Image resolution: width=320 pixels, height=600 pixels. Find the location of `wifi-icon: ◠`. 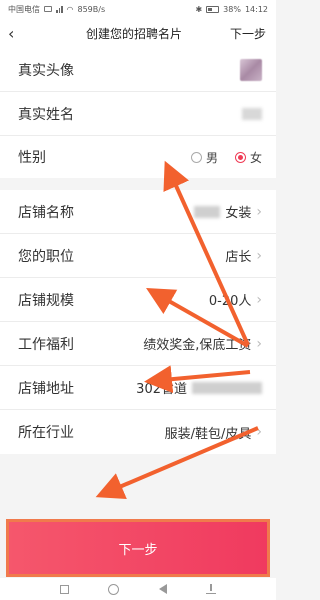

wifi-icon: ◠ is located at coordinates (70, 9).